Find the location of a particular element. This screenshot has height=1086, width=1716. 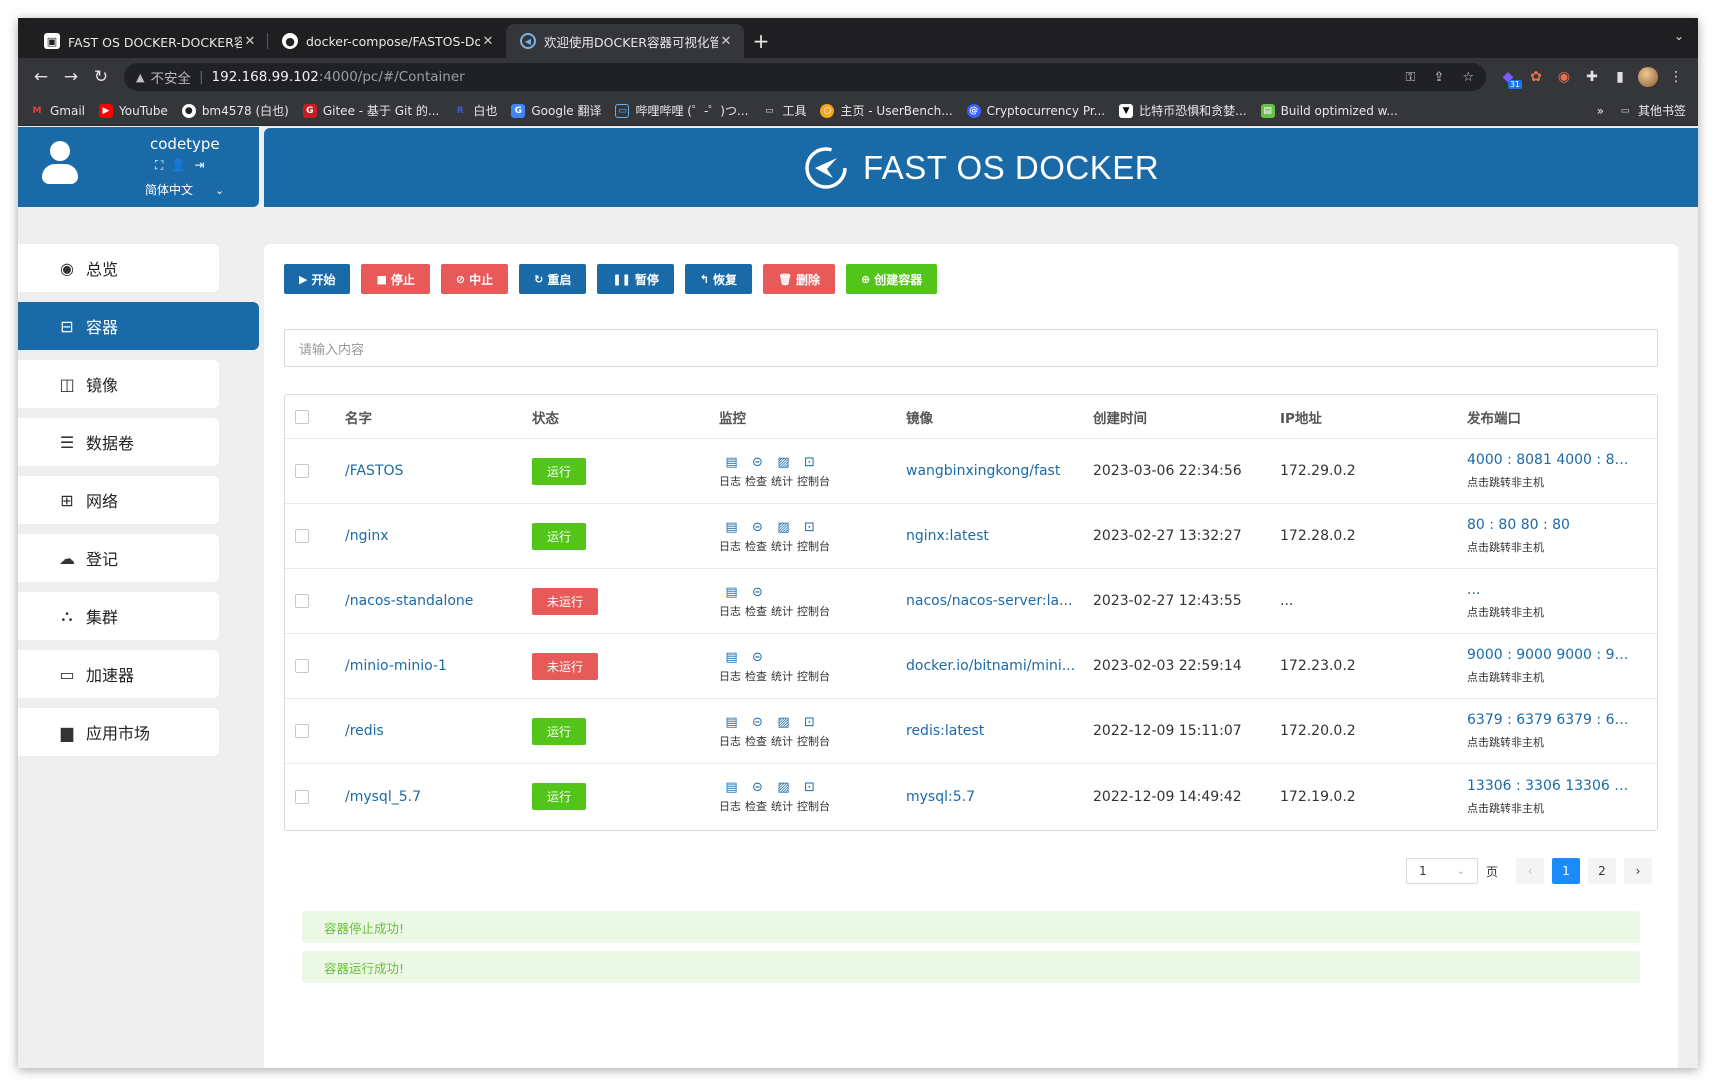

restart-button: ↻ 重启 is located at coordinates (553, 279).